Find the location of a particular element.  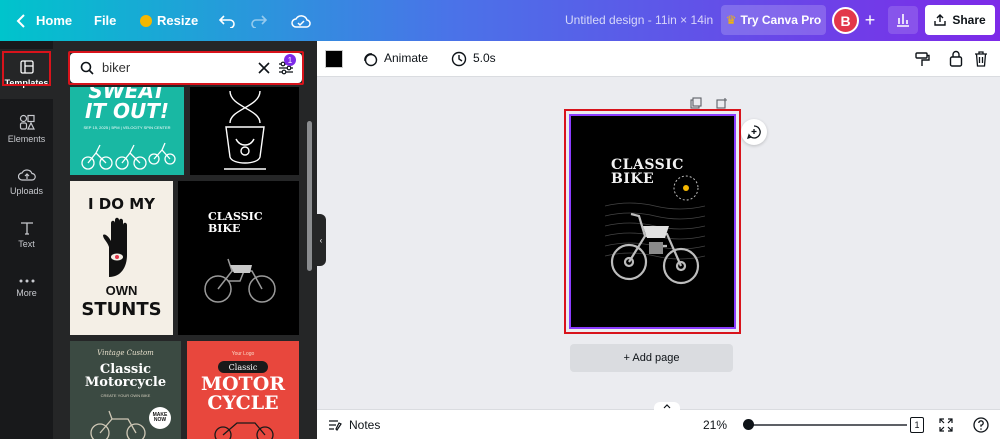

animate-icon is located at coordinates (371, 60).